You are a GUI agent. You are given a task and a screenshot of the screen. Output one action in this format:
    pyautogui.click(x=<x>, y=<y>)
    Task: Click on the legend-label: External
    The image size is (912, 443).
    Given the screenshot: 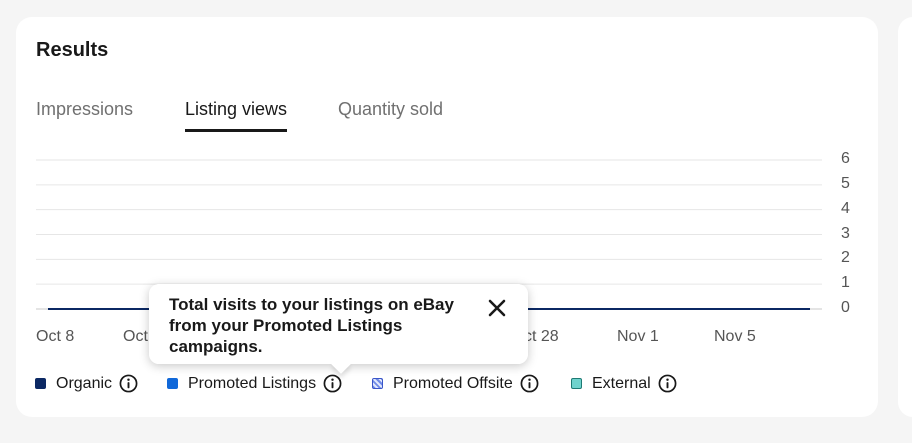 What is the action you would take?
    pyautogui.click(x=621, y=383)
    